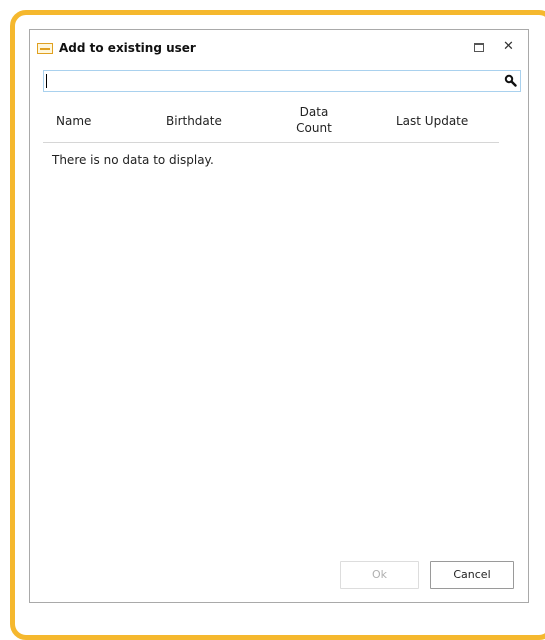  Describe the element at coordinates (133, 160) in the screenshot. I see `empty-state-message: There is no data to display.` at that location.